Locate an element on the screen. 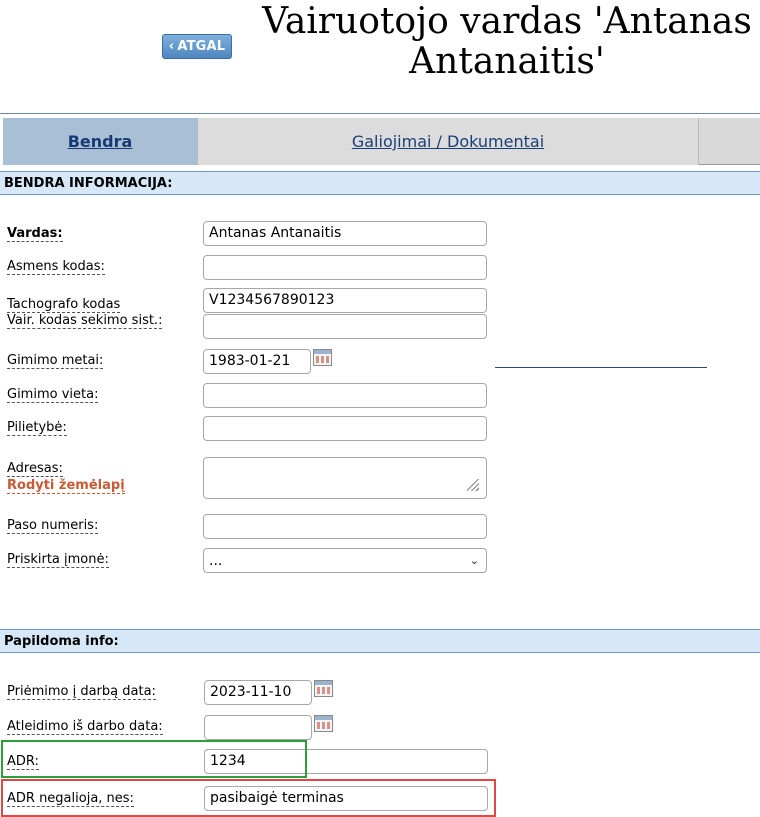 This screenshot has height=817, width=760. divider-line is located at coordinates (601, 367).